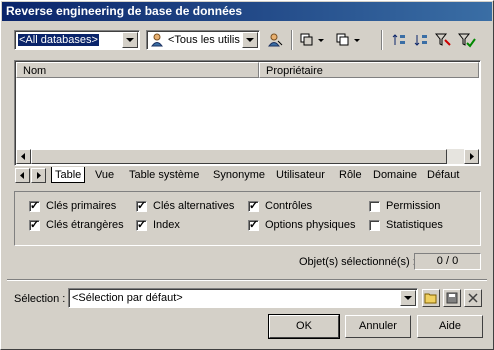 This screenshot has width=494, height=350. Describe the element at coordinates (58, 40) in the screenshot. I see `database-combo-value: <All databases>` at that location.